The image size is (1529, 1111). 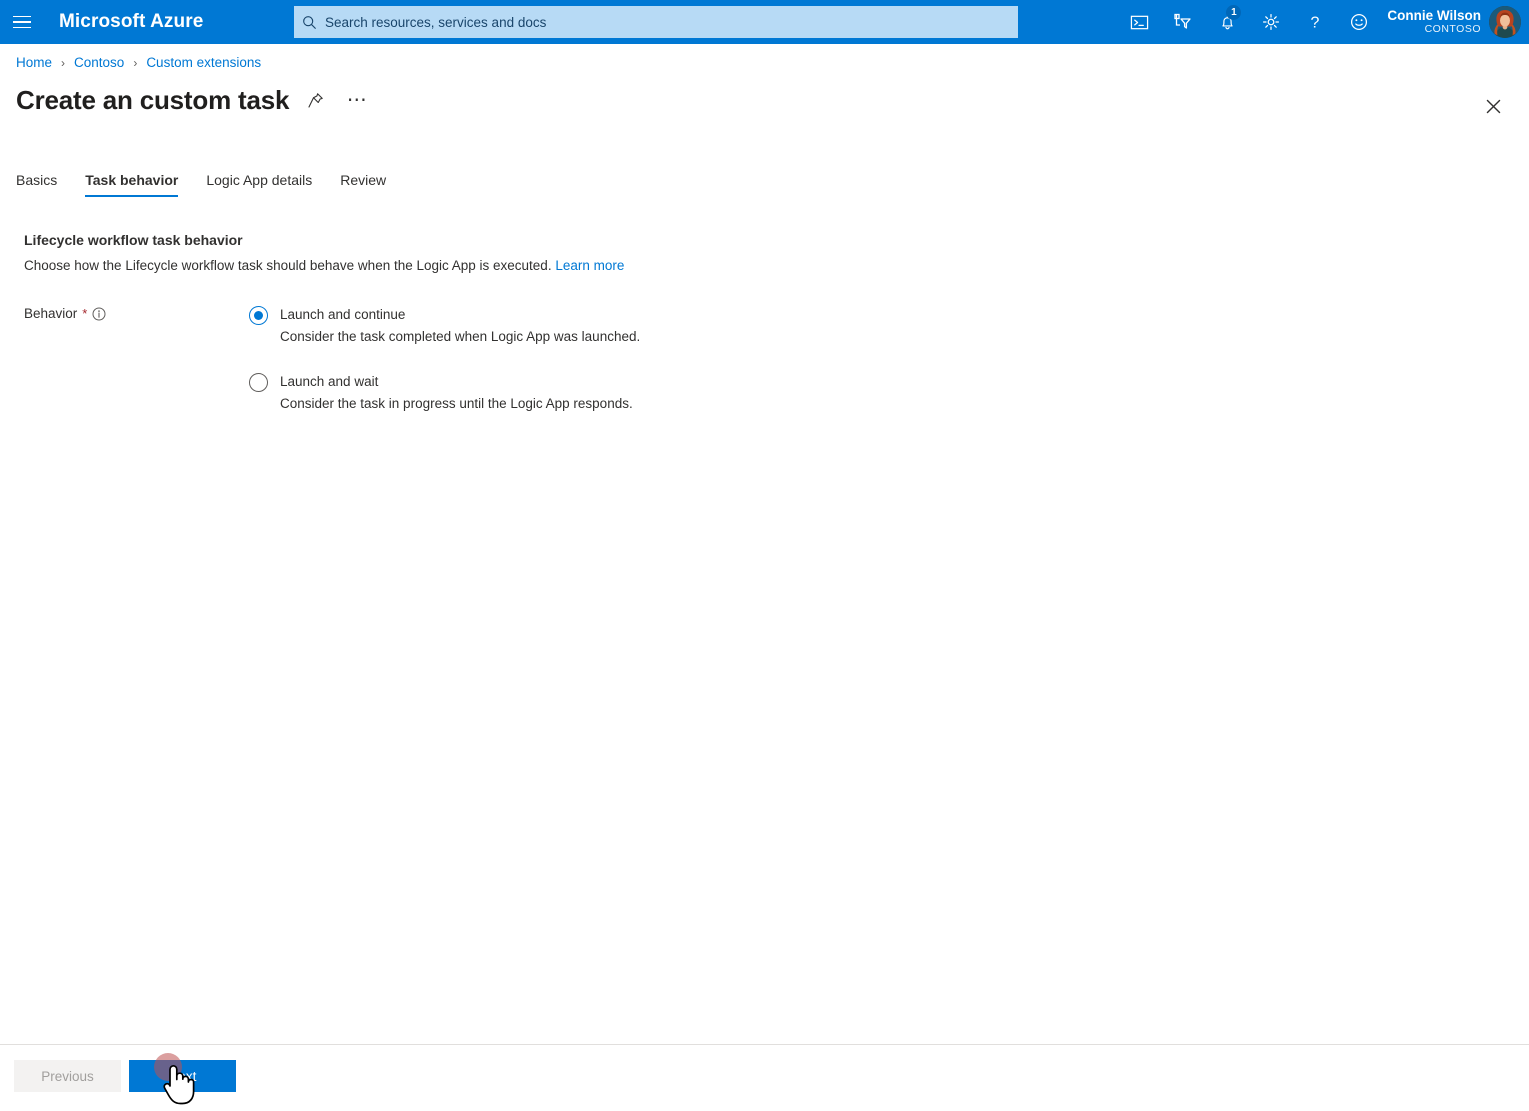 I want to click on radio-label: Launch and continue, so click(x=343, y=314).